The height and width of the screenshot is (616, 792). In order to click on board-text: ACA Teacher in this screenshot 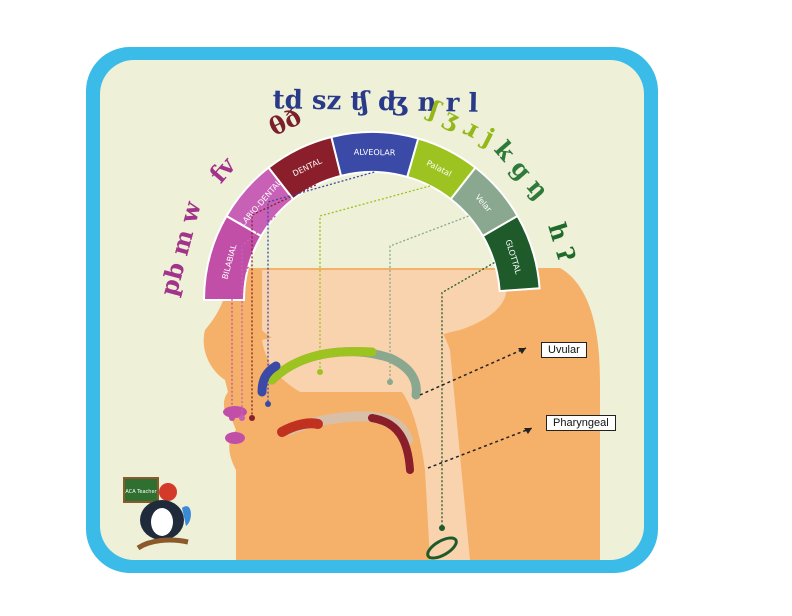, I will do `click(141, 492)`.